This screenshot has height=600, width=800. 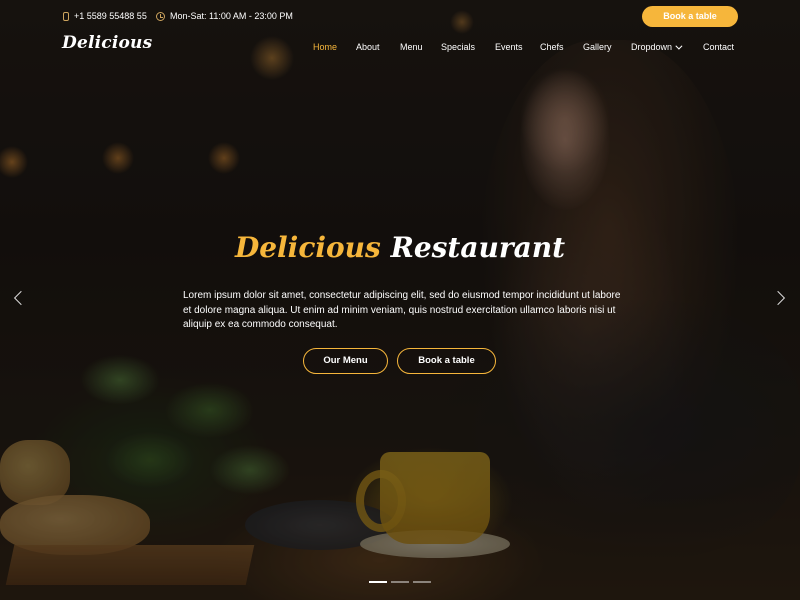 What do you see at coordinates (509, 47) in the screenshot?
I see `nav-events: Events` at bounding box center [509, 47].